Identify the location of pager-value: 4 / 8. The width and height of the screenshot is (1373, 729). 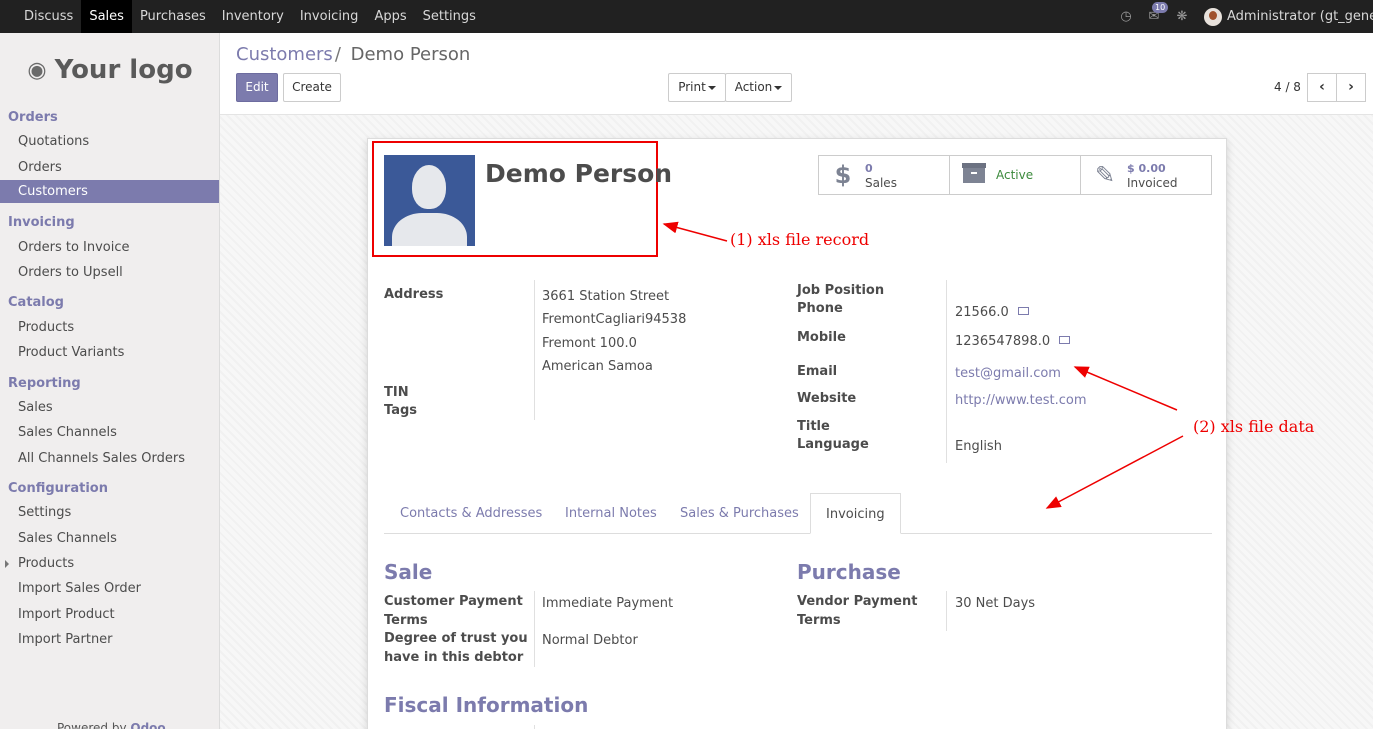
(1287, 87).